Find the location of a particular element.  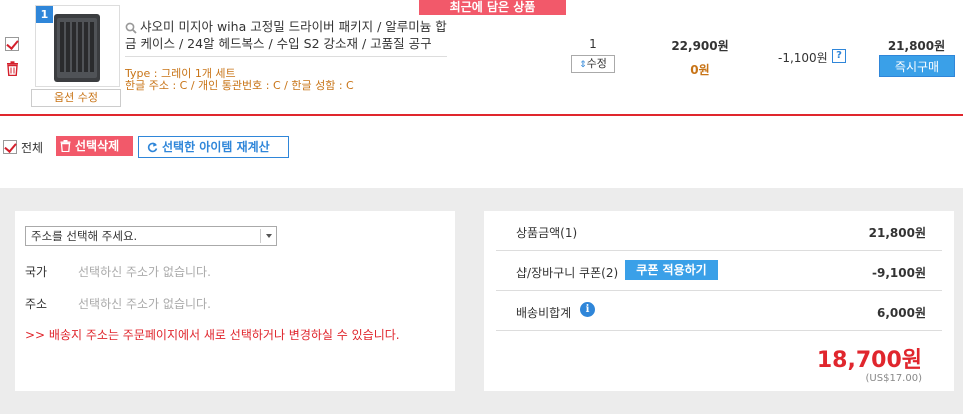

goods-amount-value: 21,800원 is located at coordinates (897, 233).